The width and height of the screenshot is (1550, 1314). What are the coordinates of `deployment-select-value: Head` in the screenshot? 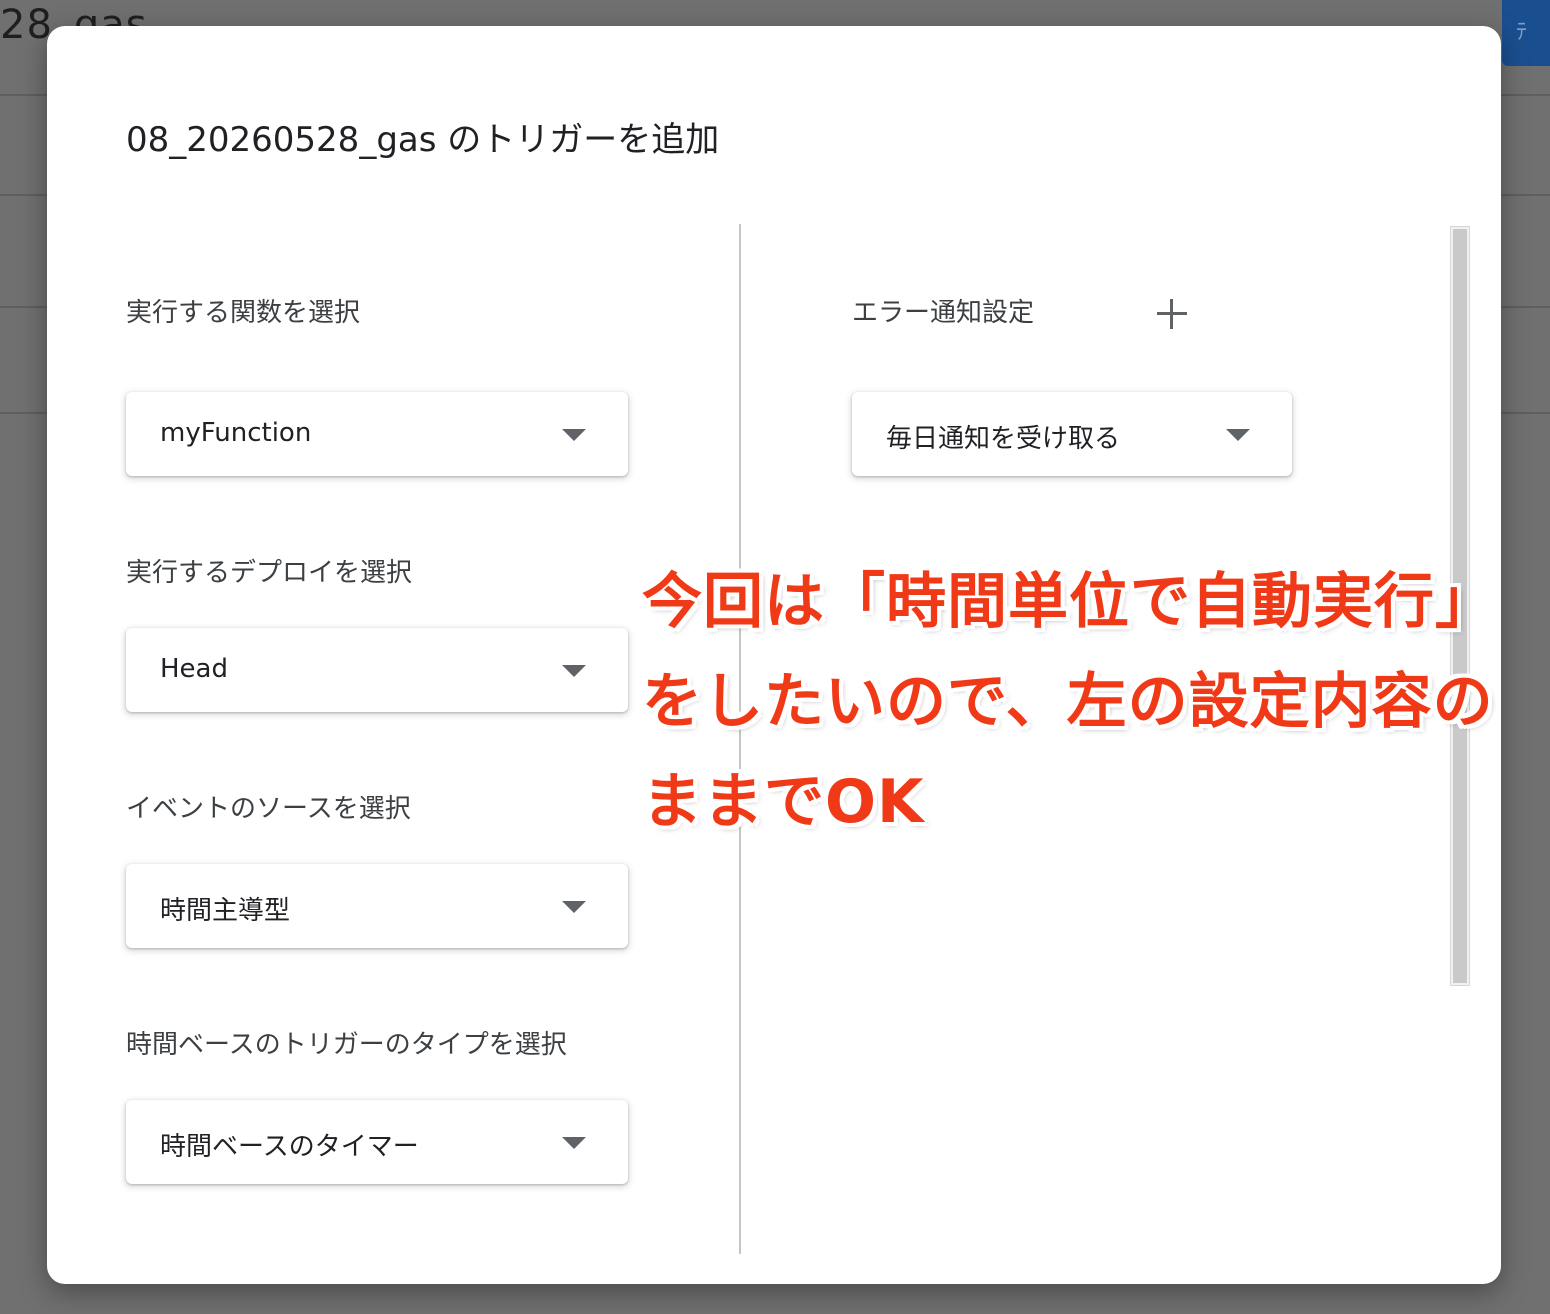 It's located at (194, 669).